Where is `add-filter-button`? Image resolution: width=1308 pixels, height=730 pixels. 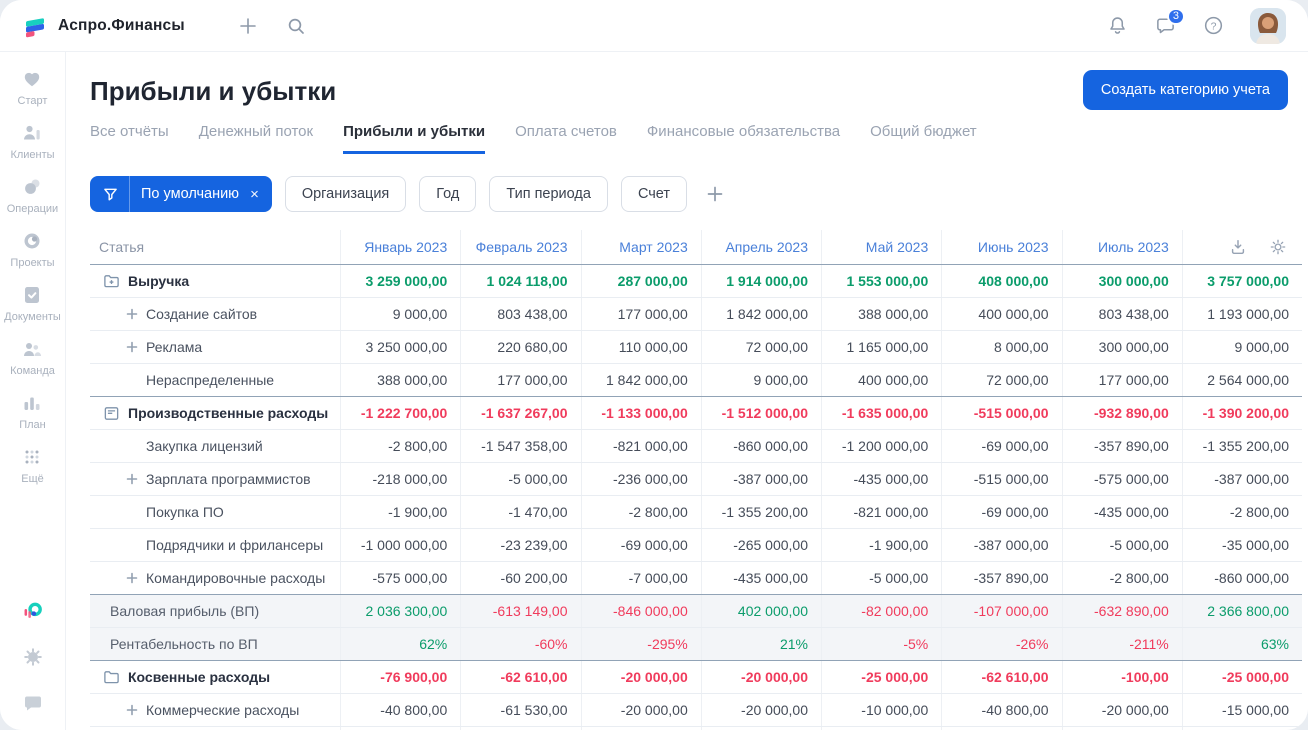 add-filter-button is located at coordinates (715, 194).